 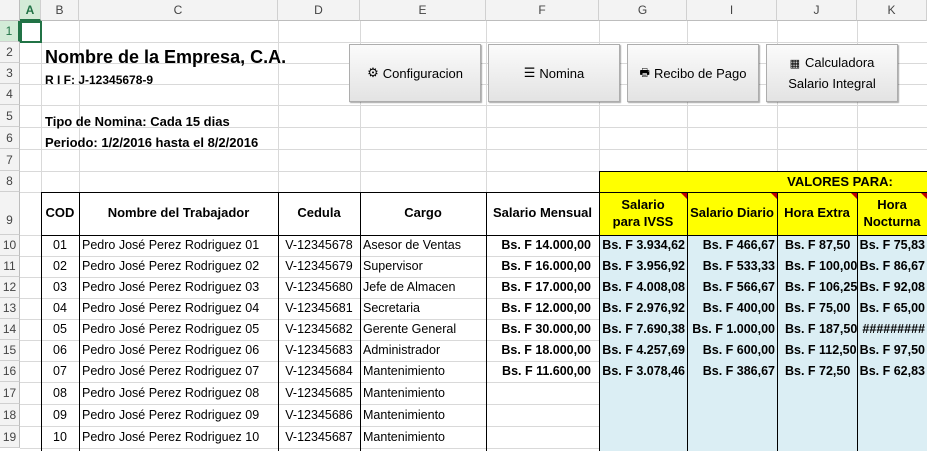 I want to click on row-header-1: 1, so click(x=10, y=31).